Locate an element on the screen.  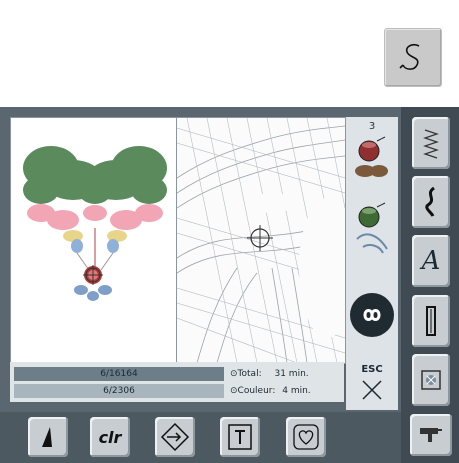
stitch-progress-bar: 6/16164 is located at coordinates (119, 374).